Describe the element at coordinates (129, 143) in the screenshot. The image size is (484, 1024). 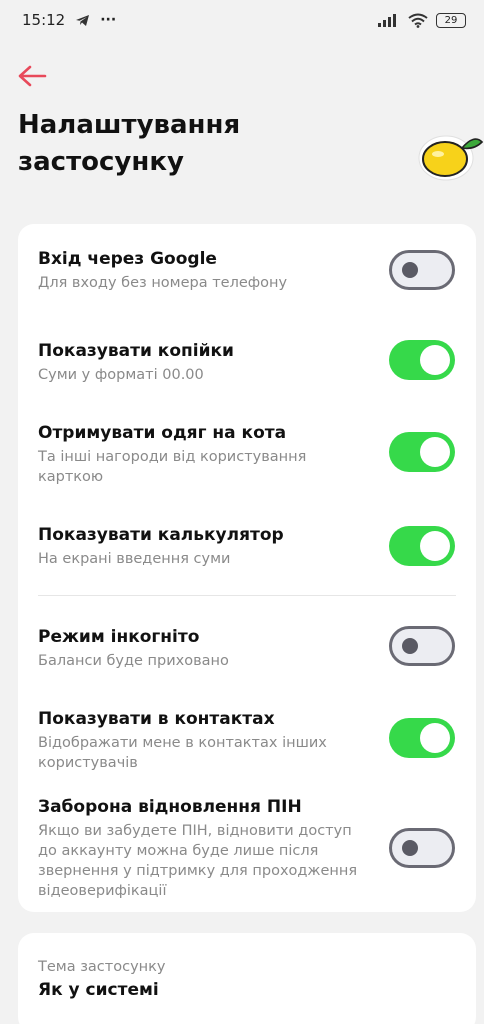
I see `page-title: Налаштування застосунку` at that location.